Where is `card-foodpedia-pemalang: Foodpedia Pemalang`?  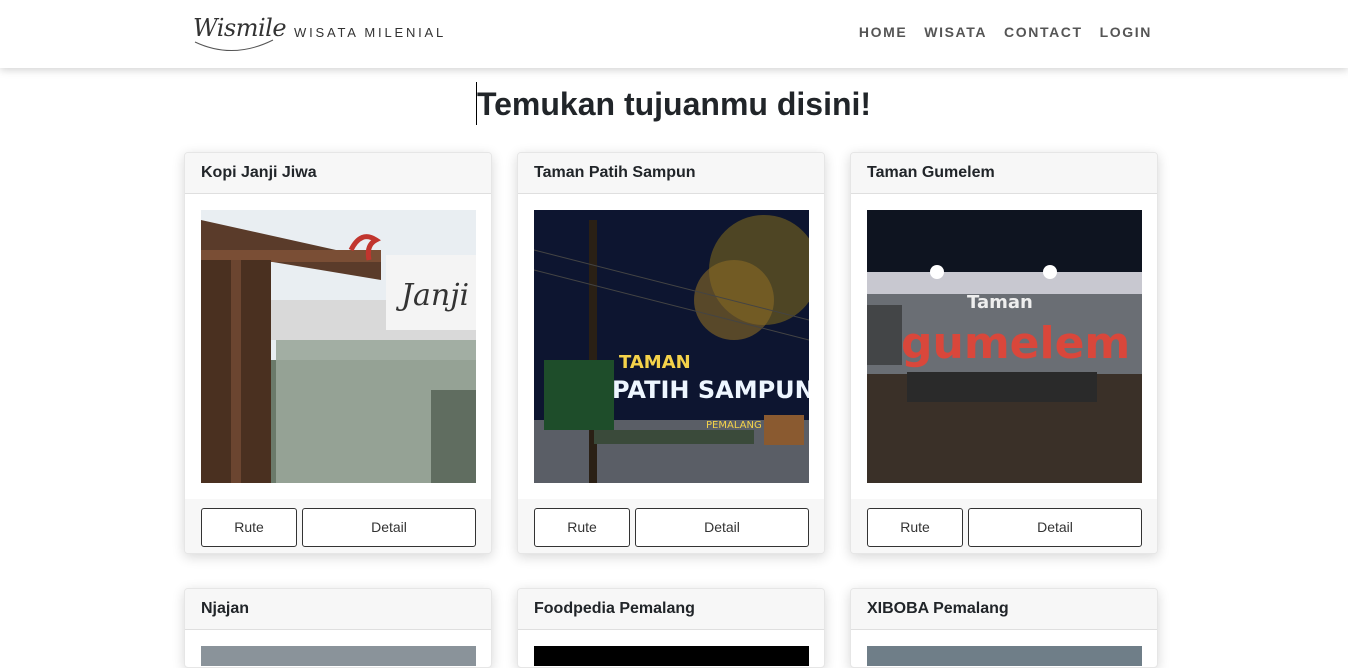 card-foodpedia-pemalang: Foodpedia Pemalang is located at coordinates (671, 628).